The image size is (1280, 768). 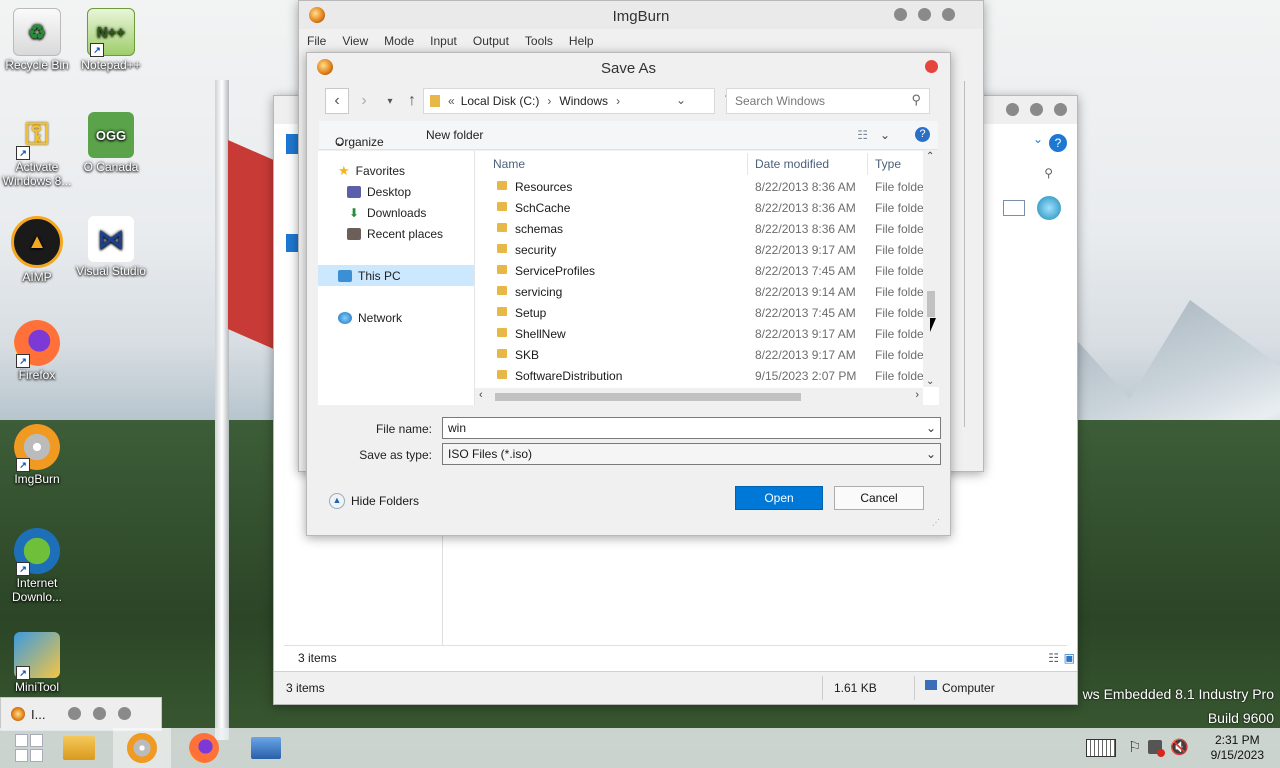 I want to click on action-center-flag-icon: ⚐, so click(x=1134, y=747).